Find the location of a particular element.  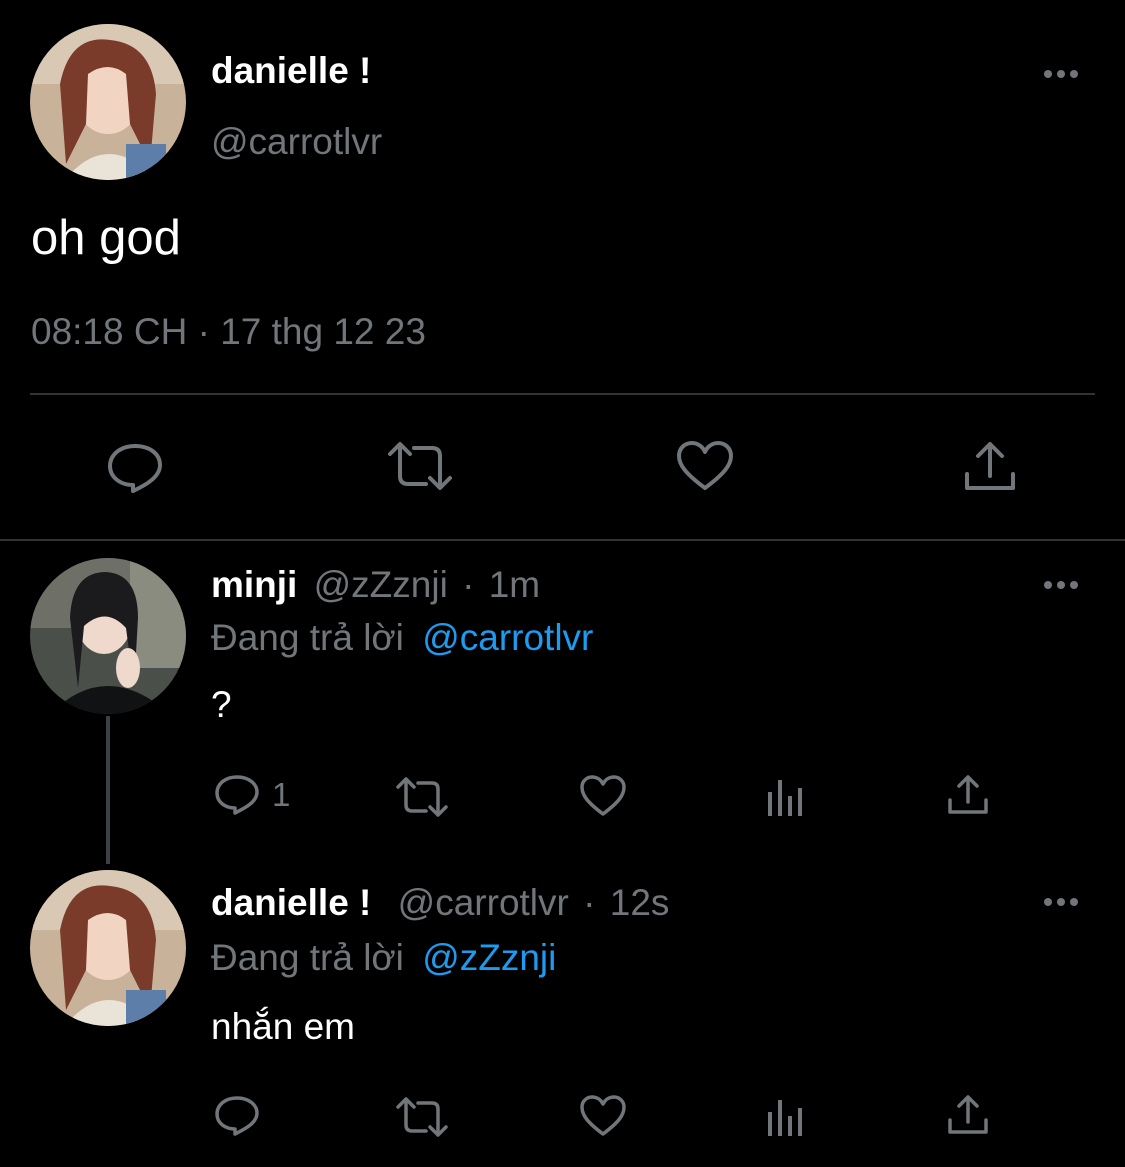

replying-to: Đang trả lời @zZznji is located at coordinates (383, 958).